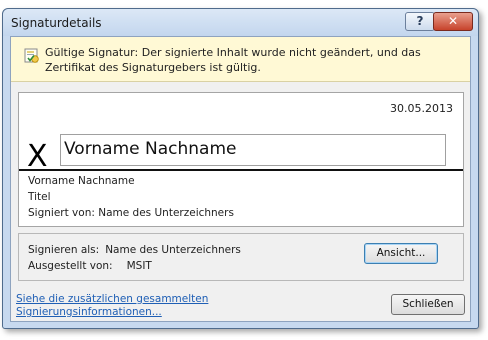  I want to click on issued-by-row: Ausgestellt von: MSIT, so click(90, 266).